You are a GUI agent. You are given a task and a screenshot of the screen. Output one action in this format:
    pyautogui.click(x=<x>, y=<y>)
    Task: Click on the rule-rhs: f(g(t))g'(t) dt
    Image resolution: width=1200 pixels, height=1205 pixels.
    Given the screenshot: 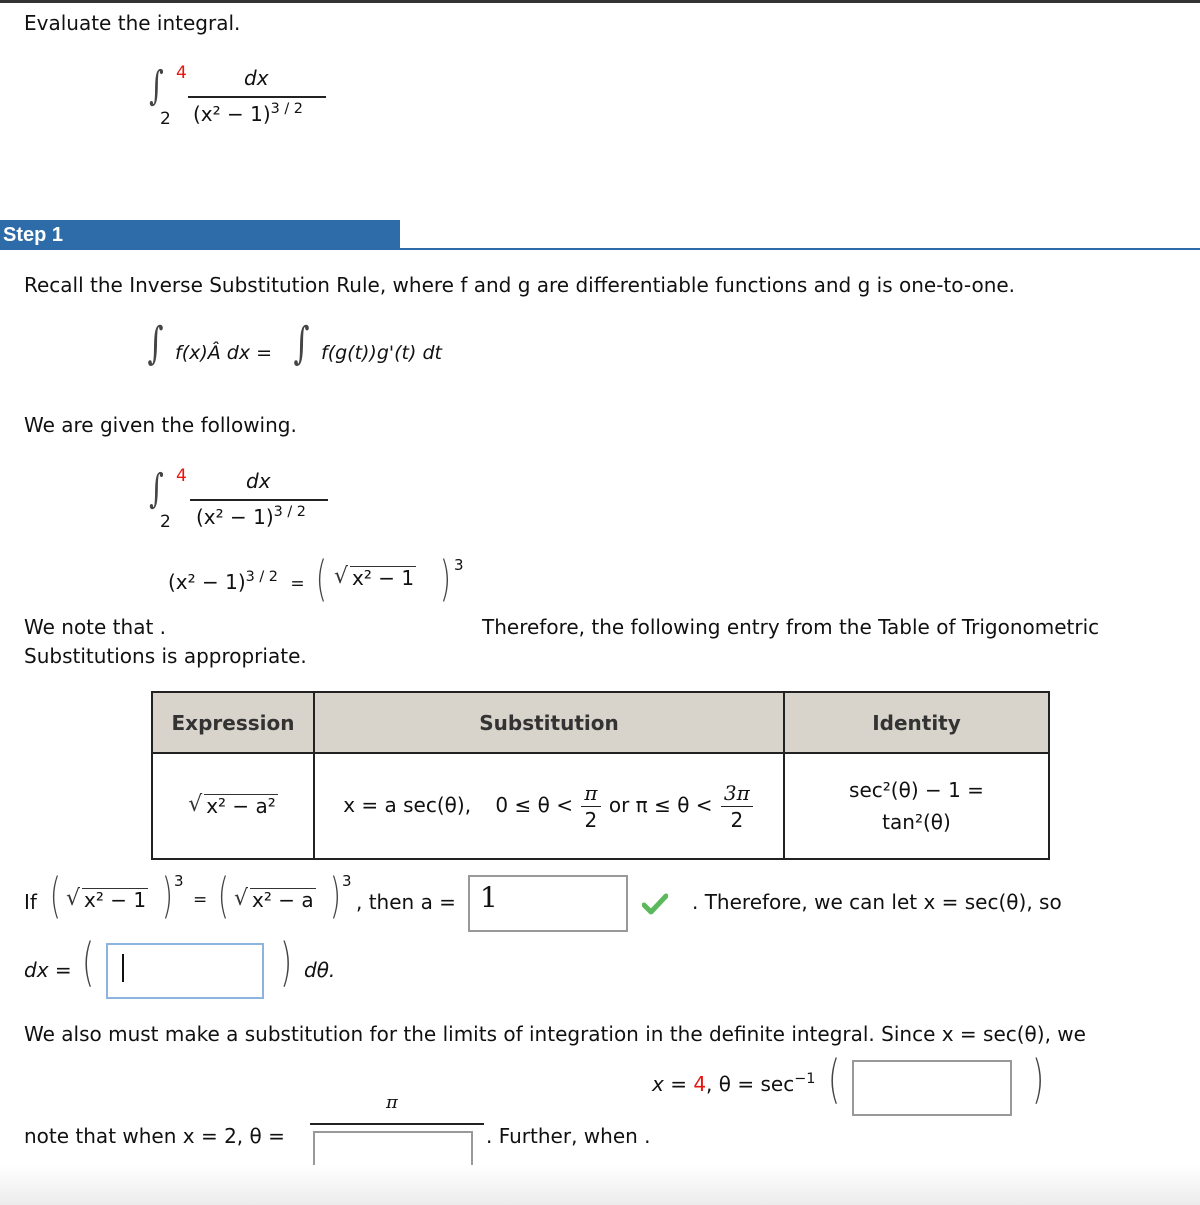 What is the action you would take?
    pyautogui.click(x=381, y=353)
    